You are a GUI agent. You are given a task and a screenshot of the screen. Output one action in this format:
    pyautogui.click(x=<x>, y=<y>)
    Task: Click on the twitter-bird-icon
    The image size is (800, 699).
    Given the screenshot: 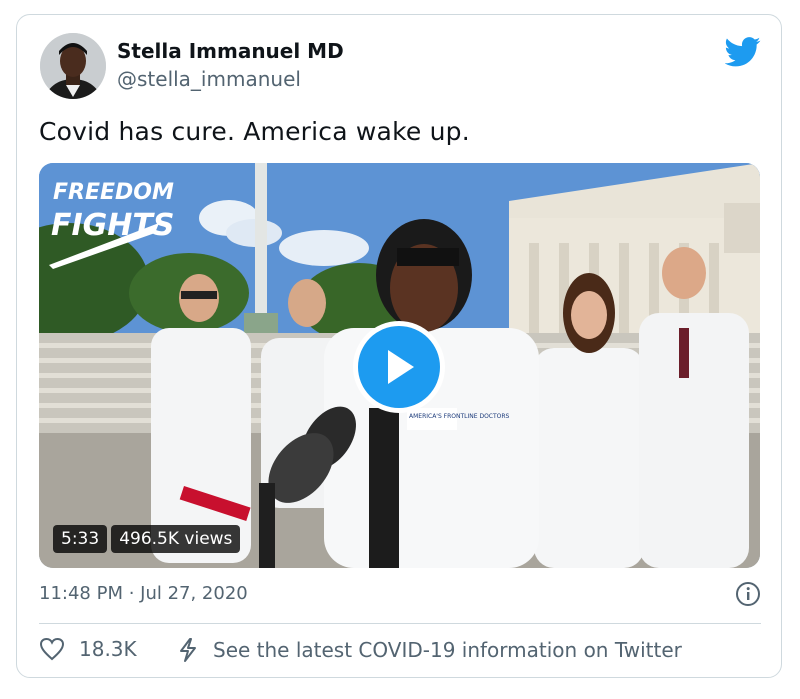 What is the action you would take?
    pyautogui.click(x=743, y=52)
    